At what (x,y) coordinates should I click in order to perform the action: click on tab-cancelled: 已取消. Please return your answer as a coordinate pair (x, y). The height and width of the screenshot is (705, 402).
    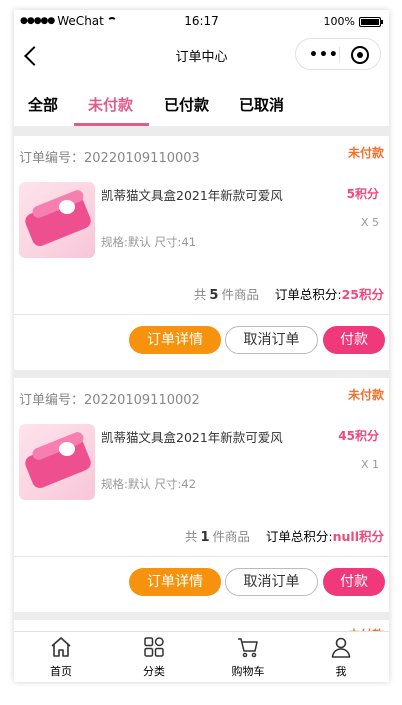
    Looking at the image, I should click on (261, 104).